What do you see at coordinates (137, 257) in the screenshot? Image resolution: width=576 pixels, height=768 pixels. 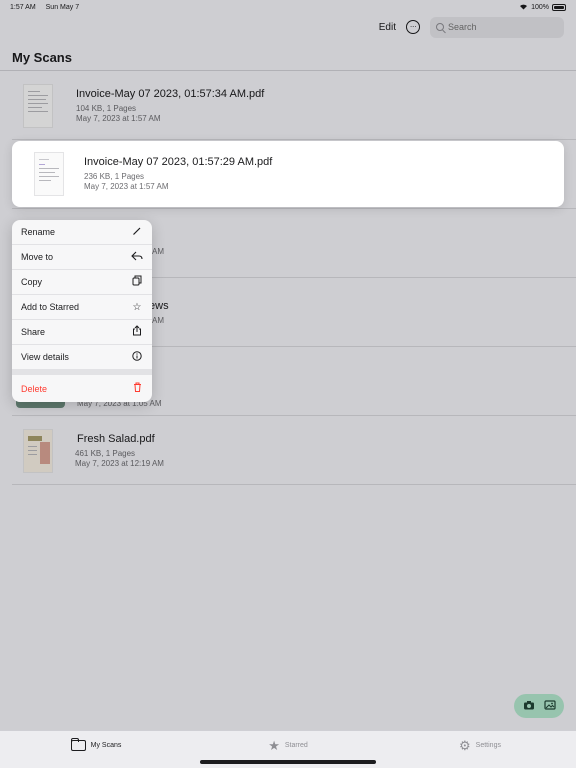 I see `arrow-back-icon` at bounding box center [137, 257].